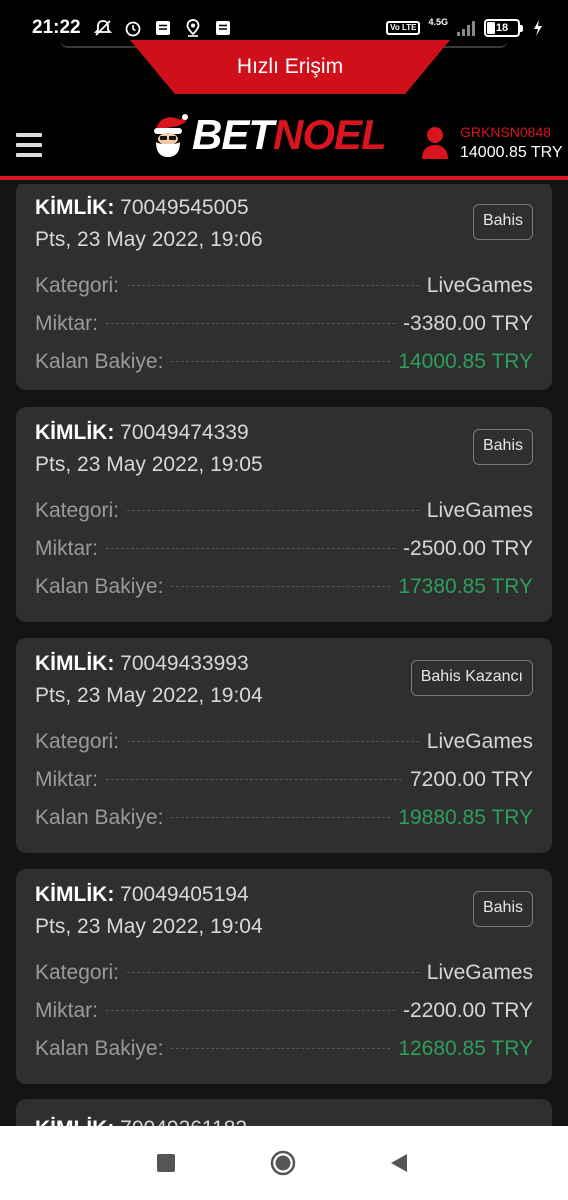 This screenshot has height=1200, width=568. What do you see at coordinates (103, 28) in the screenshot?
I see `muted-notification-icon` at bounding box center [103, 28].